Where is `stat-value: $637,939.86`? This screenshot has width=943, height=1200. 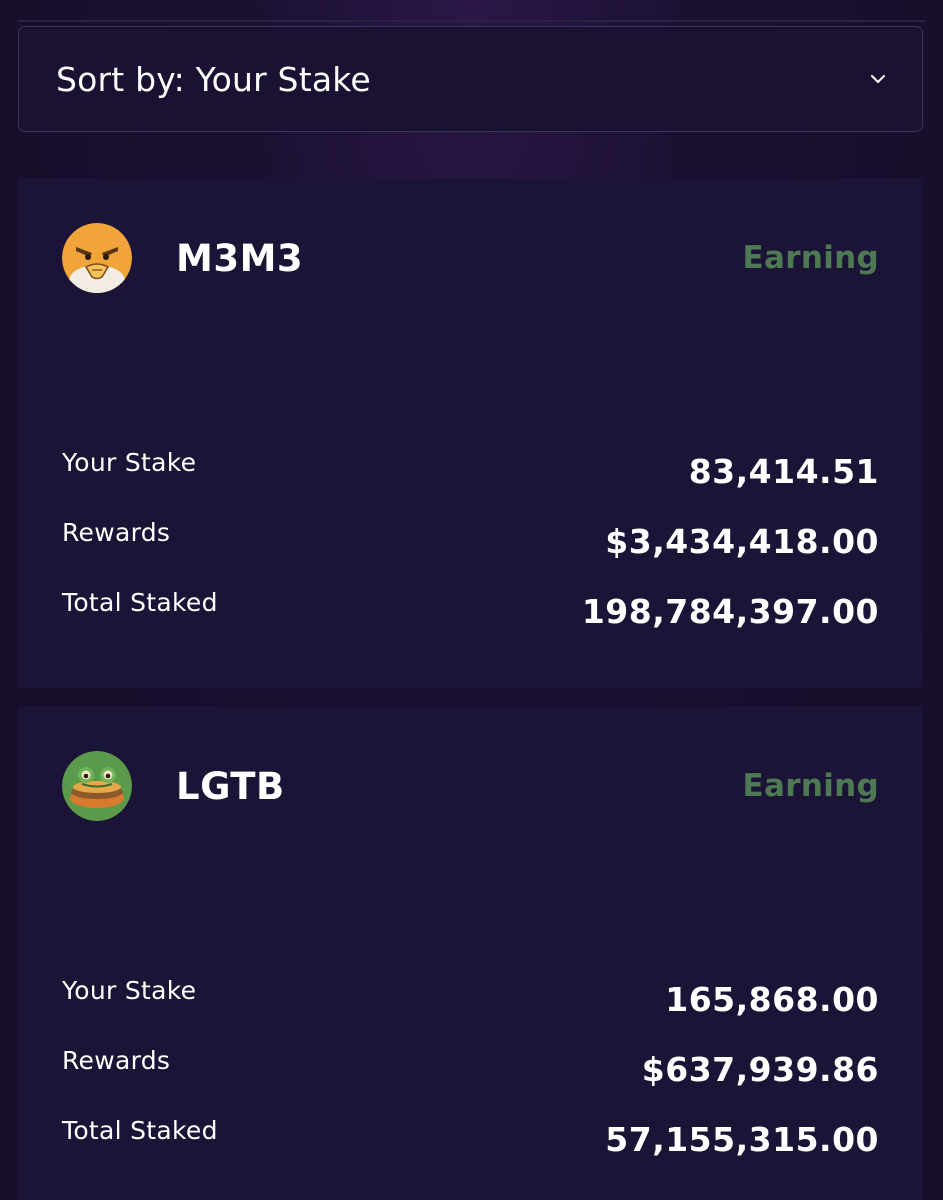 stat-value: $637,939.86 is located at coordinates (760, 1069).